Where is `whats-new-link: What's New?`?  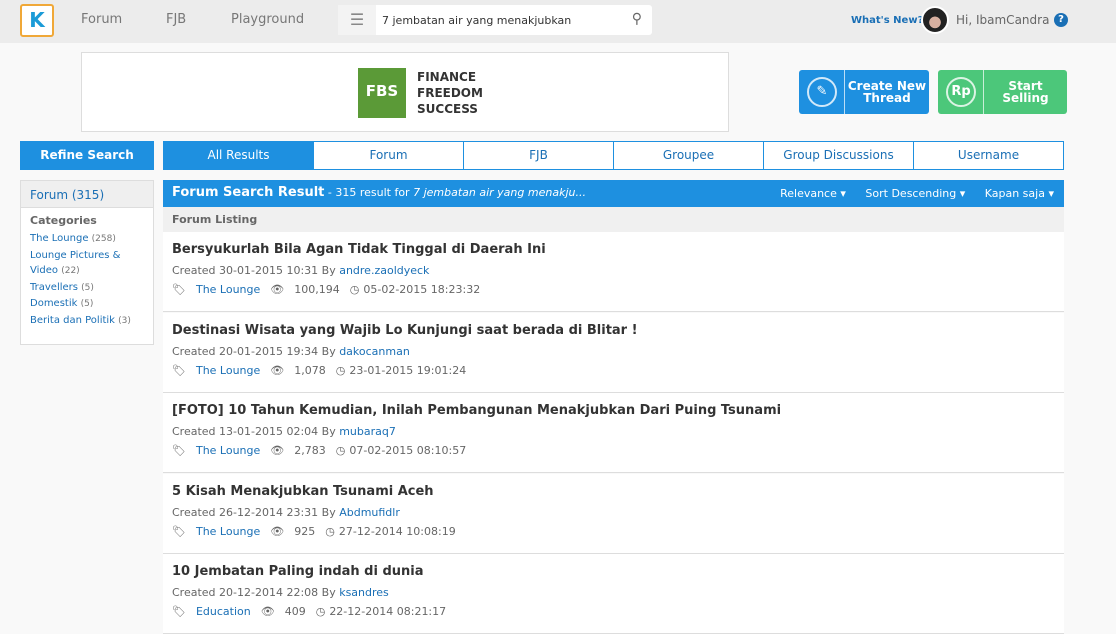 whats-new-link: What's New? is located at coordinates (887, 20).